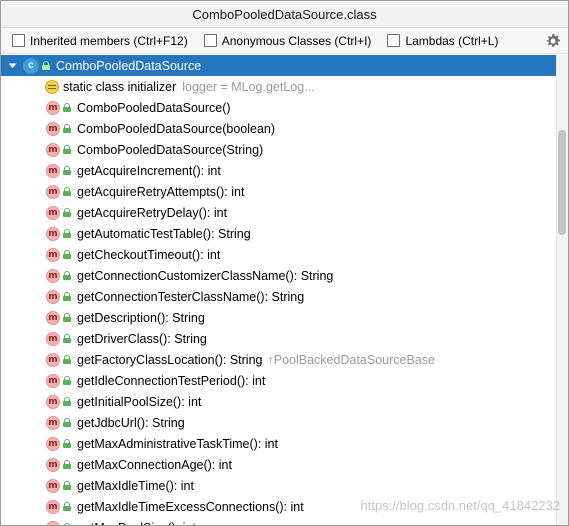 The width and height of the screenshot is (569, 526). I want to click on member-label: getDescription(): String, so click(141, 317).